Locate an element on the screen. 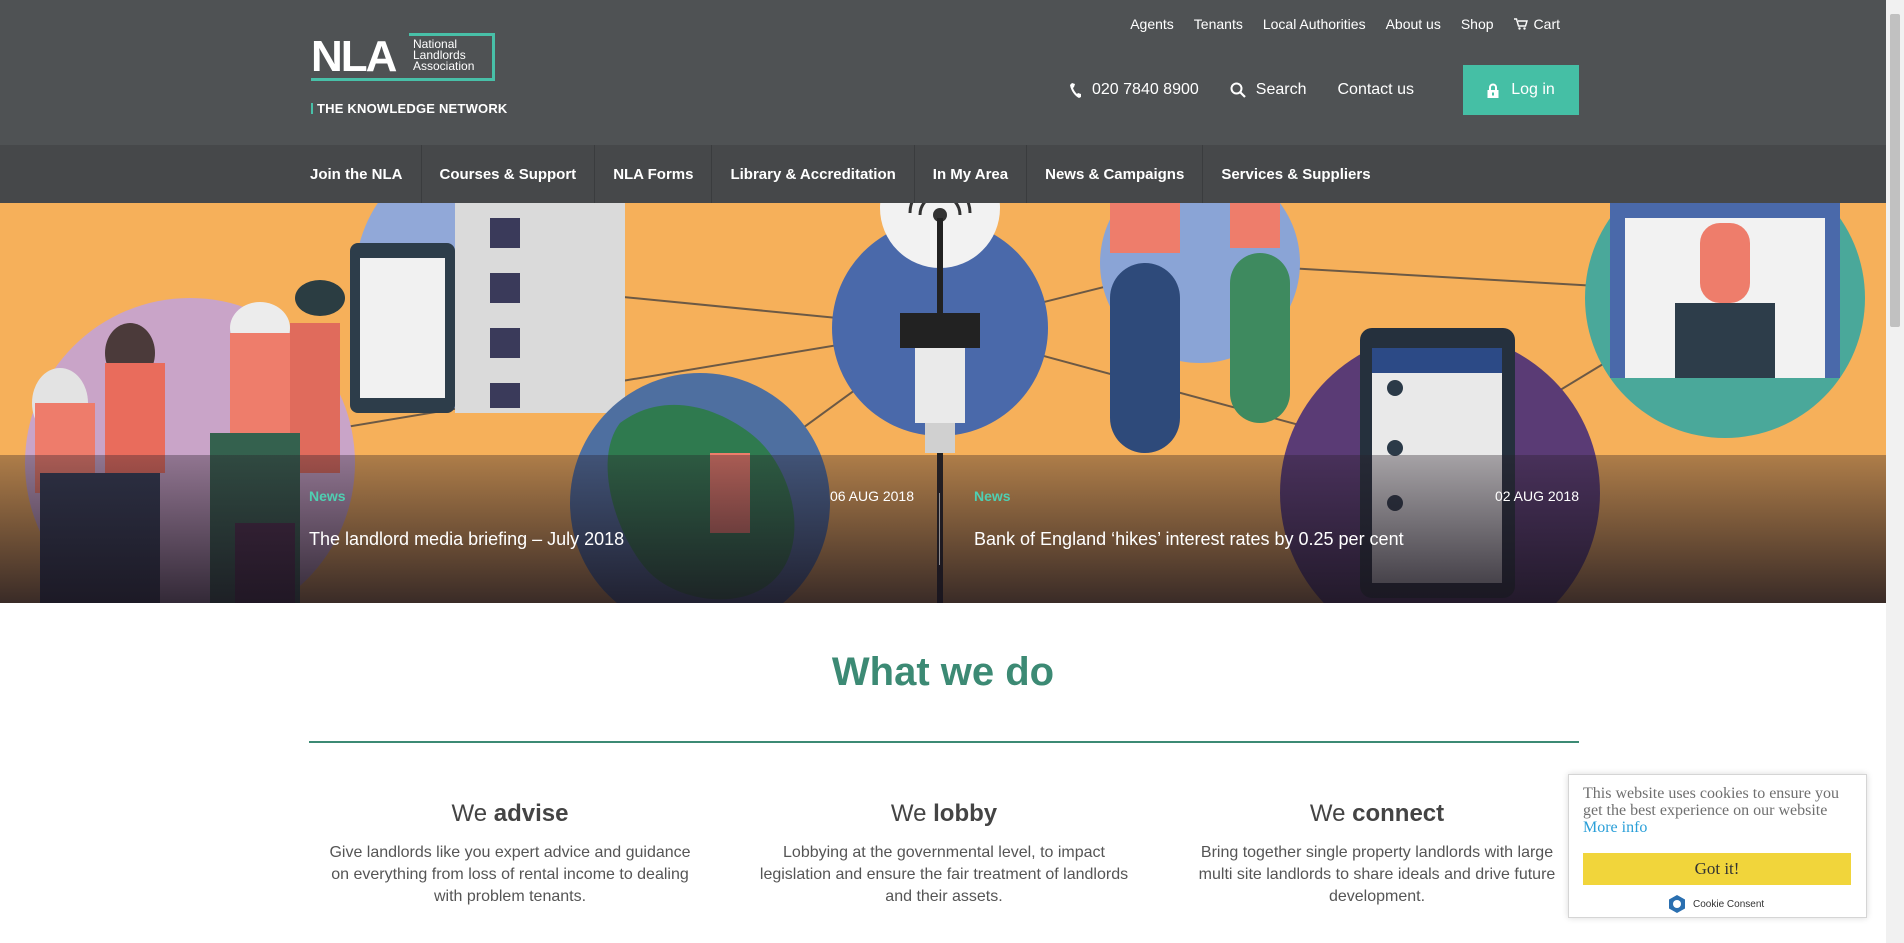  nav-item-library: Library & Accreditation is located at coordinates (813, 174).